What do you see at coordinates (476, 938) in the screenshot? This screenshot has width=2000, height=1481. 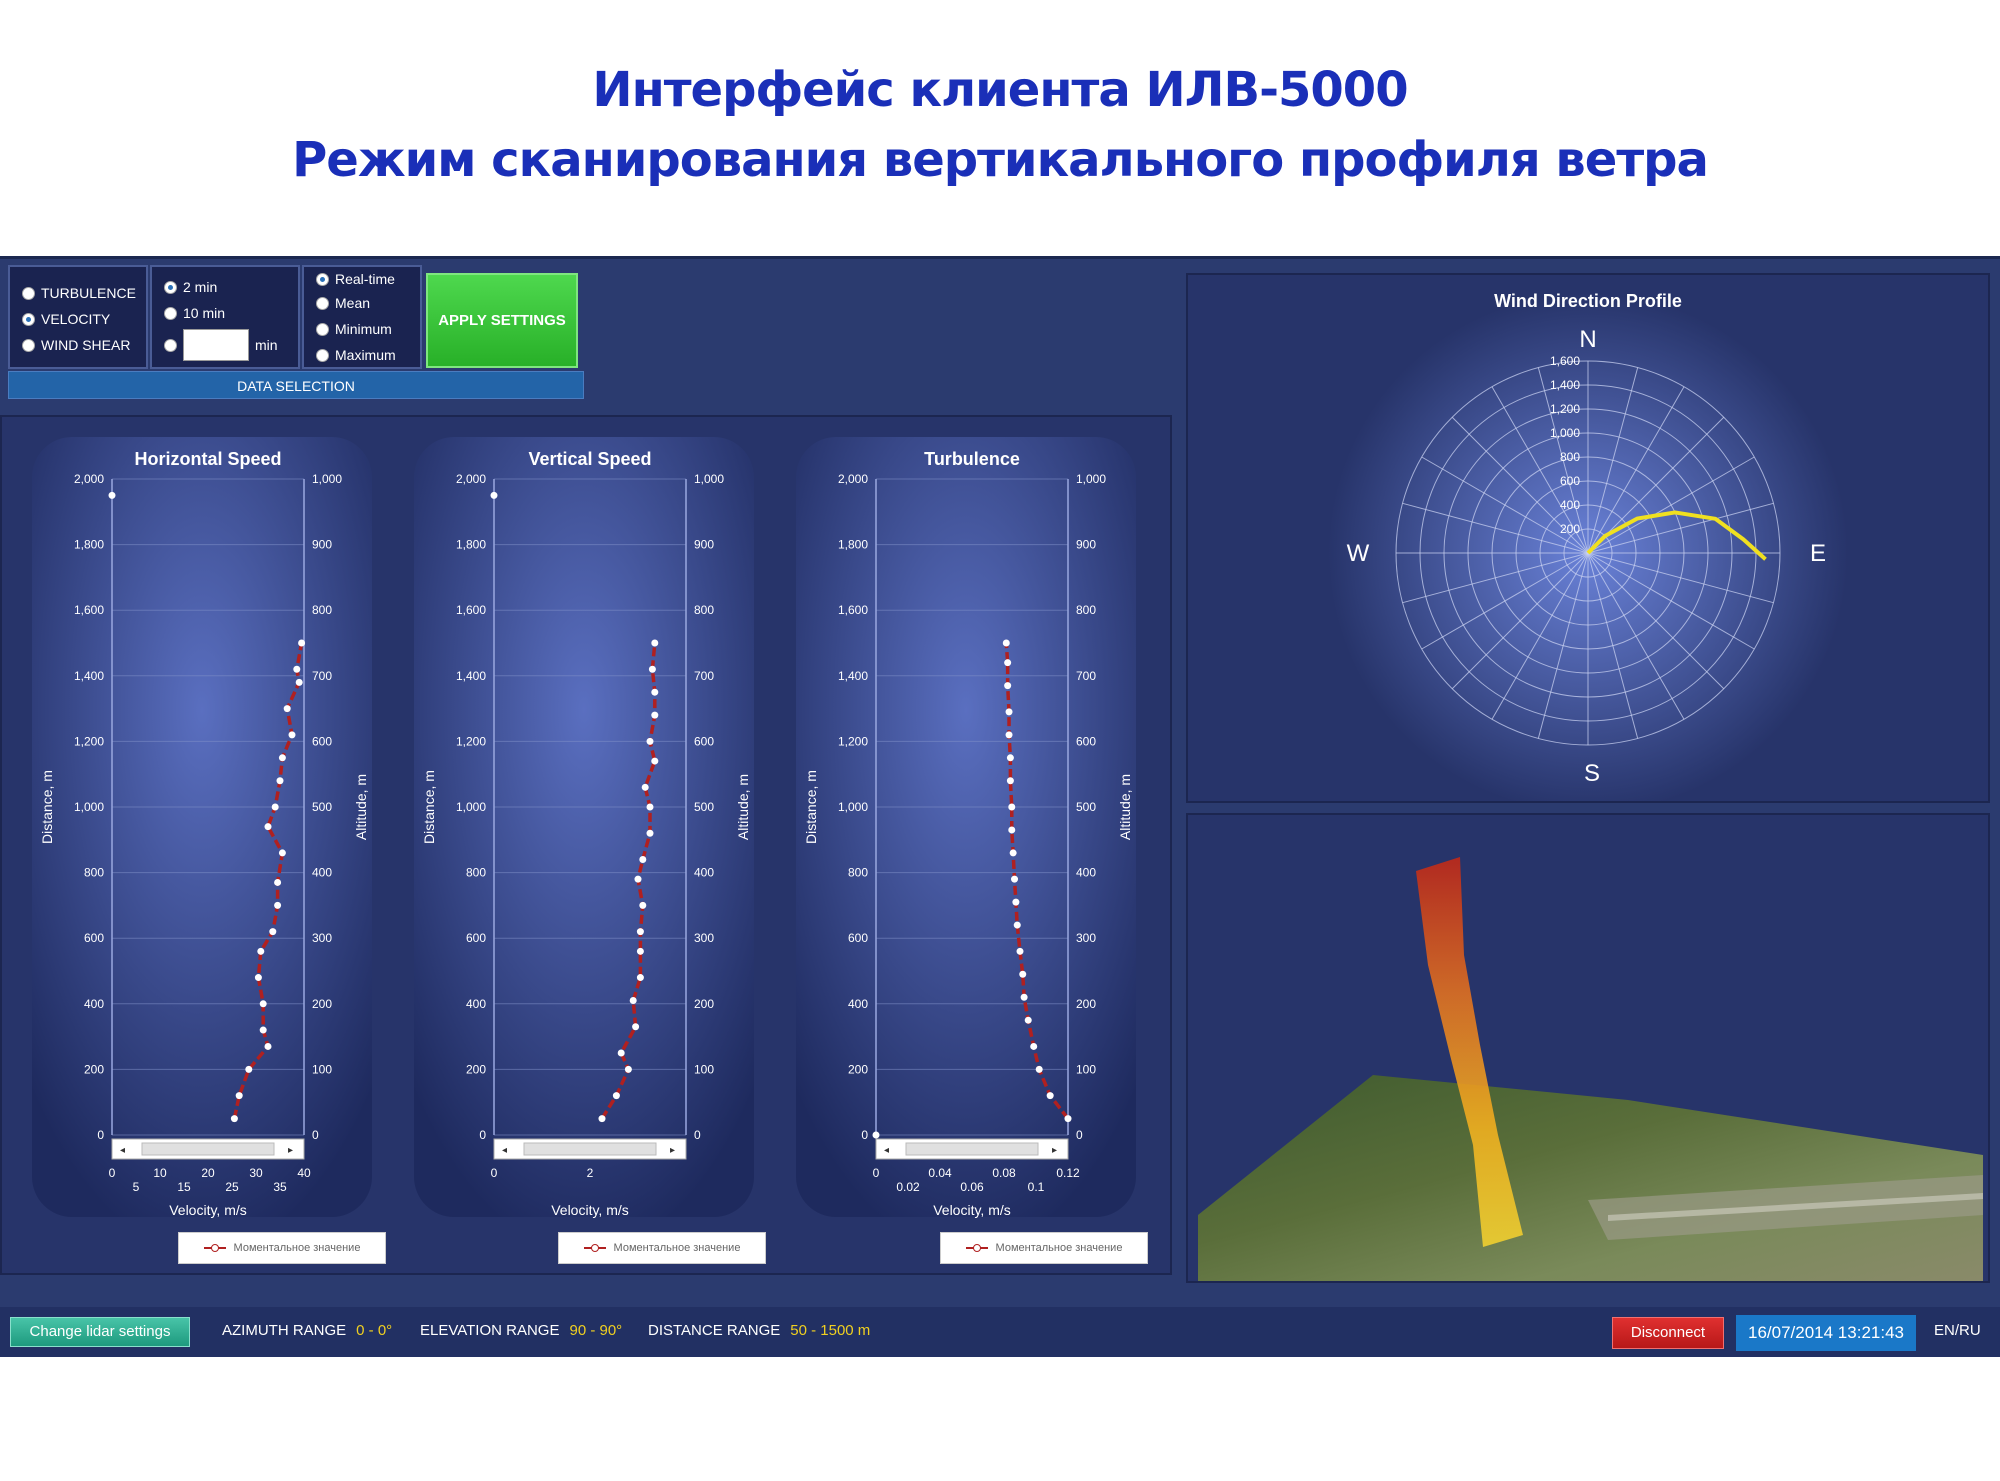 I see `y-tick-label: 600` at bounding box center [476, 938].